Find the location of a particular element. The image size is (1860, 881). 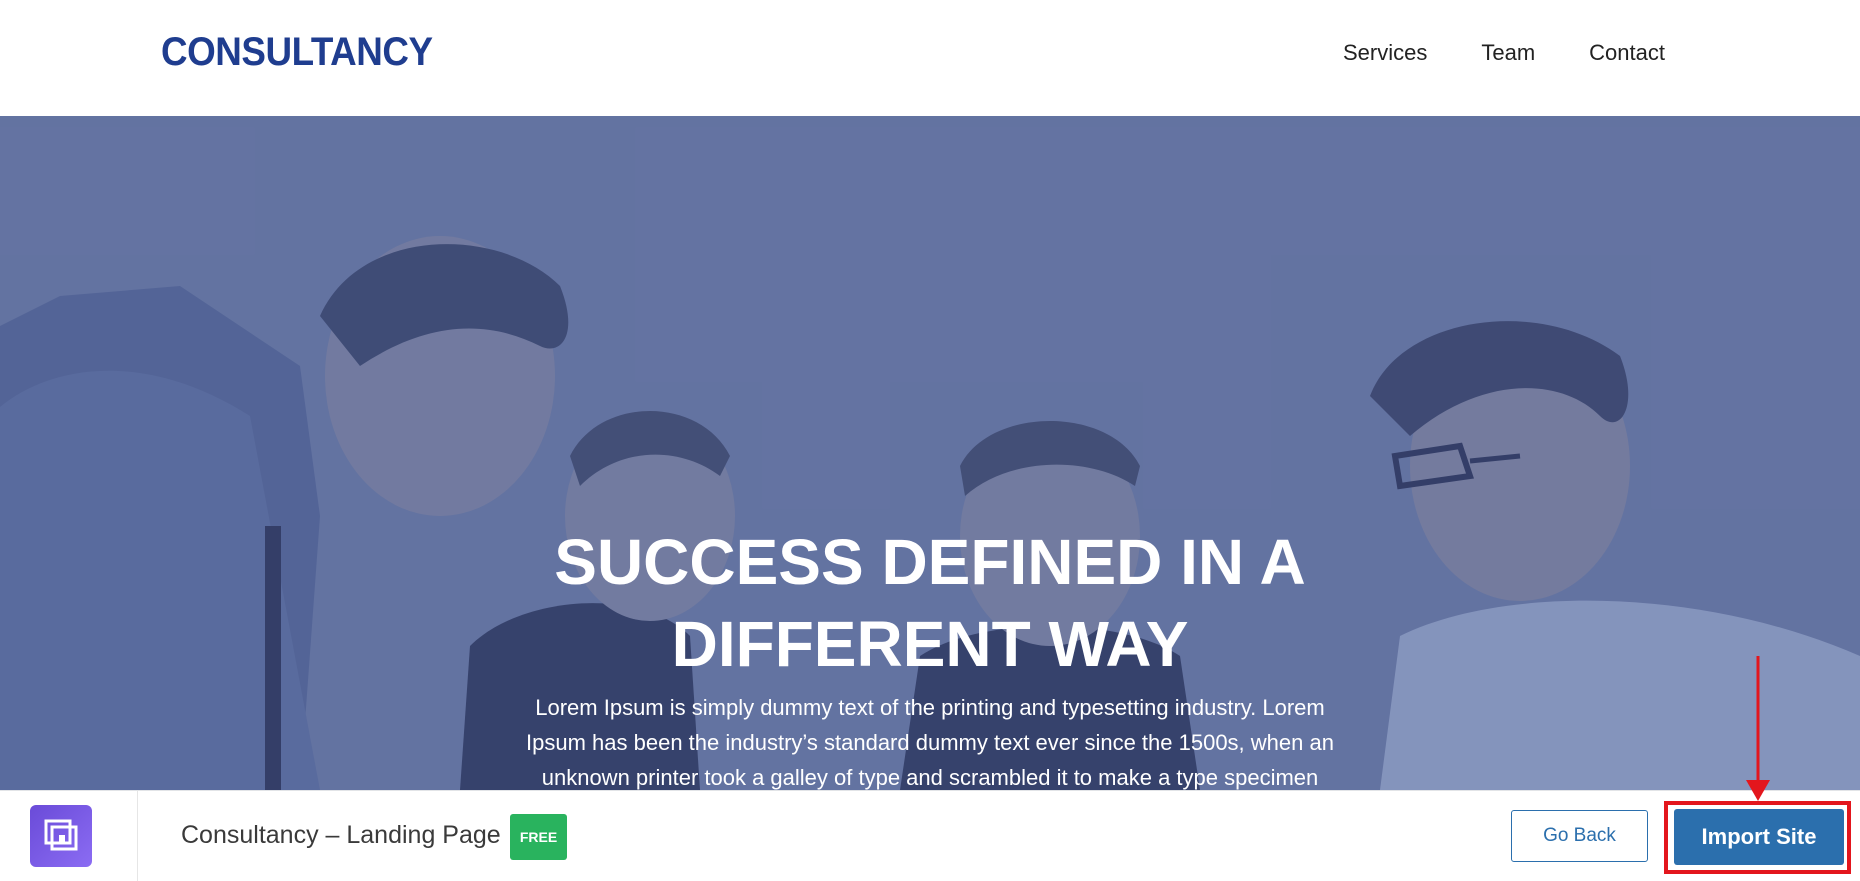

main-nav: Services Team Contact is located at coordinates (1504, 53).